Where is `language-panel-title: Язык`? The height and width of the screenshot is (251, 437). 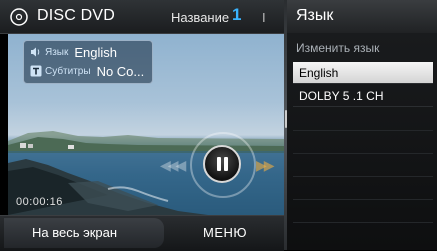 language-panel-title: Язык is located at coordinates (315, 15).